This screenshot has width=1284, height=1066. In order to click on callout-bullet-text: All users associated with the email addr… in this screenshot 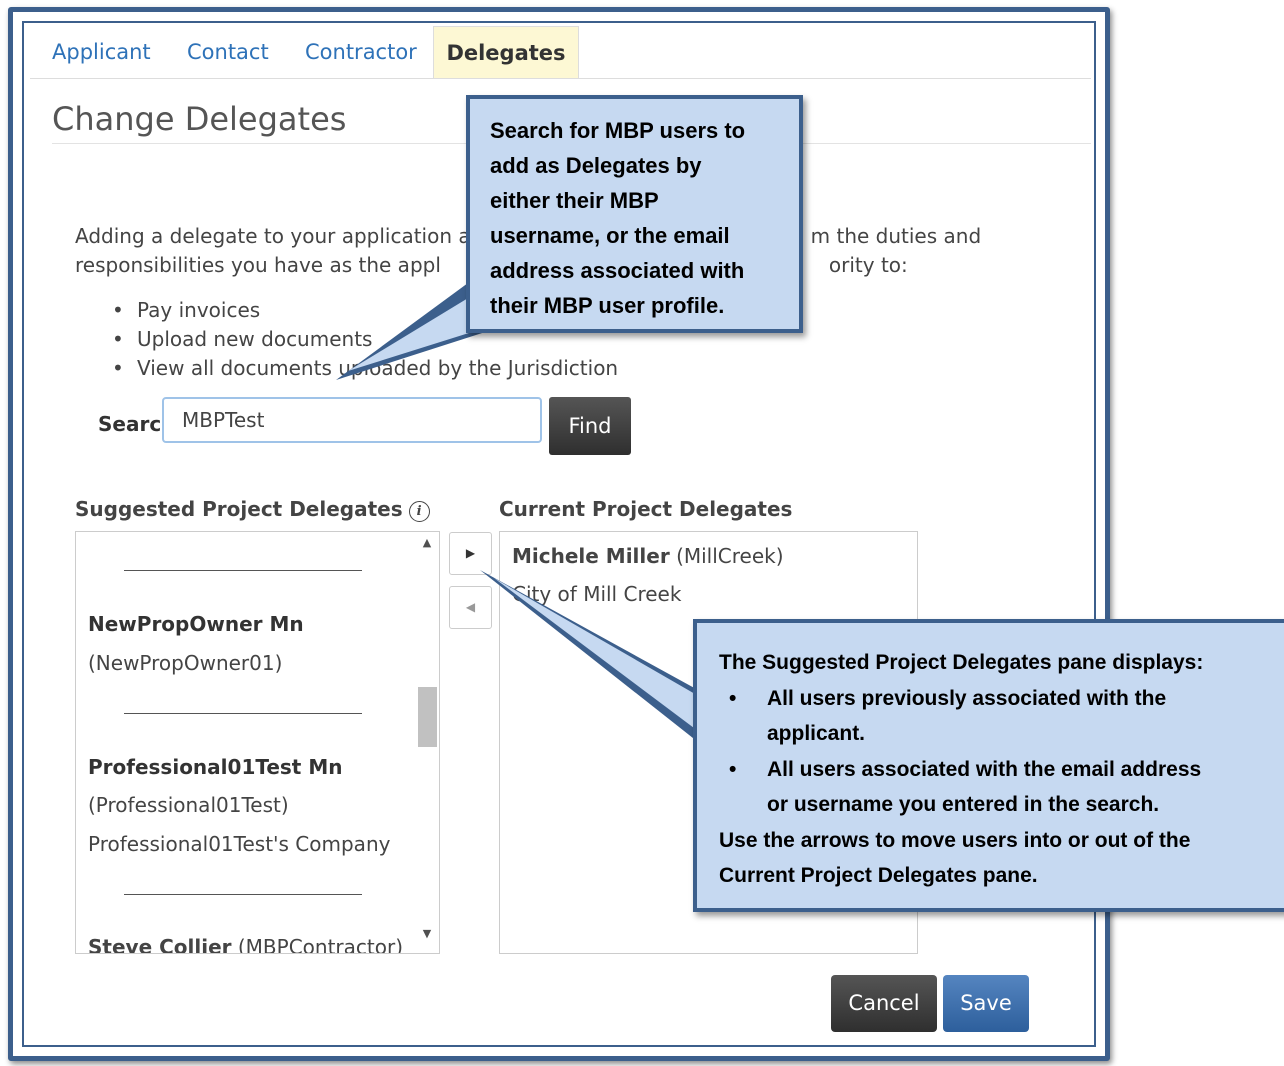, I will do `click(984, 769)`.